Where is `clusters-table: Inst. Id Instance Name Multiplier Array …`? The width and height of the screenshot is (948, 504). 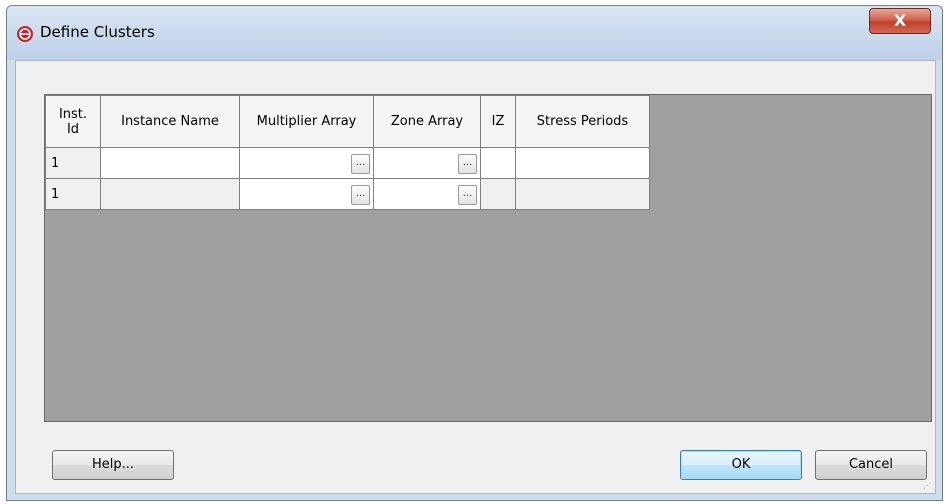
clusters-table: Inst. Id Instance Name Multiplier Array … is located at coordinates (347, 152).